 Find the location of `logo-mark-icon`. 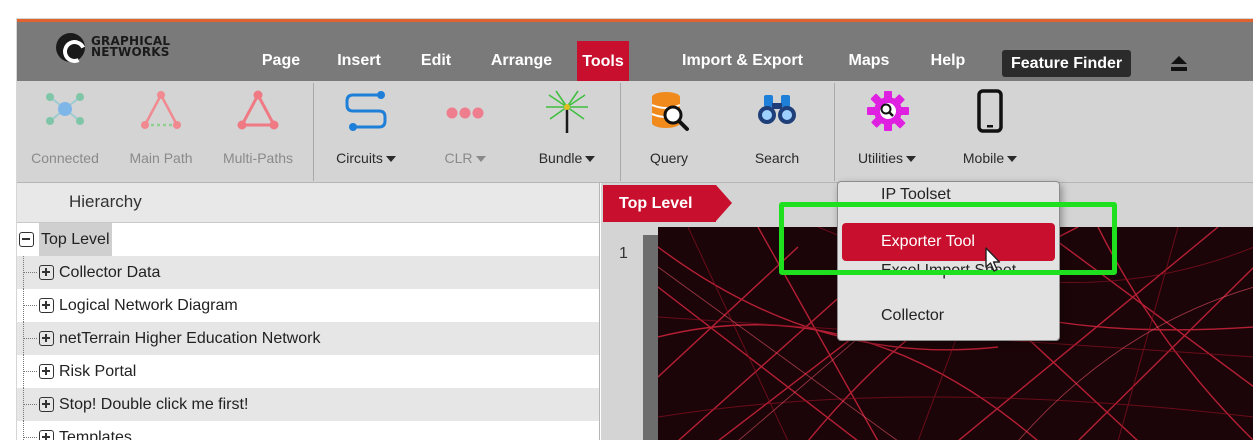

logo-mark-icon is located at coordinates (70, 47).